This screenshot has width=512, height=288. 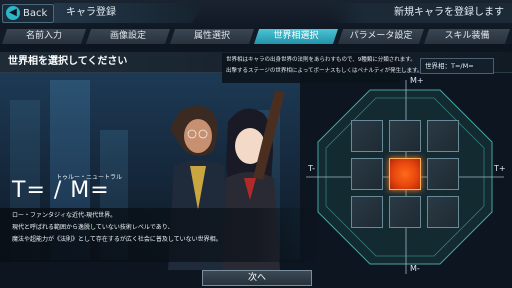 What do you see at coordinates (312, 168) in the screenshot?
I see `axis-label-t-minus: T-` at bounding box center [312, 168].